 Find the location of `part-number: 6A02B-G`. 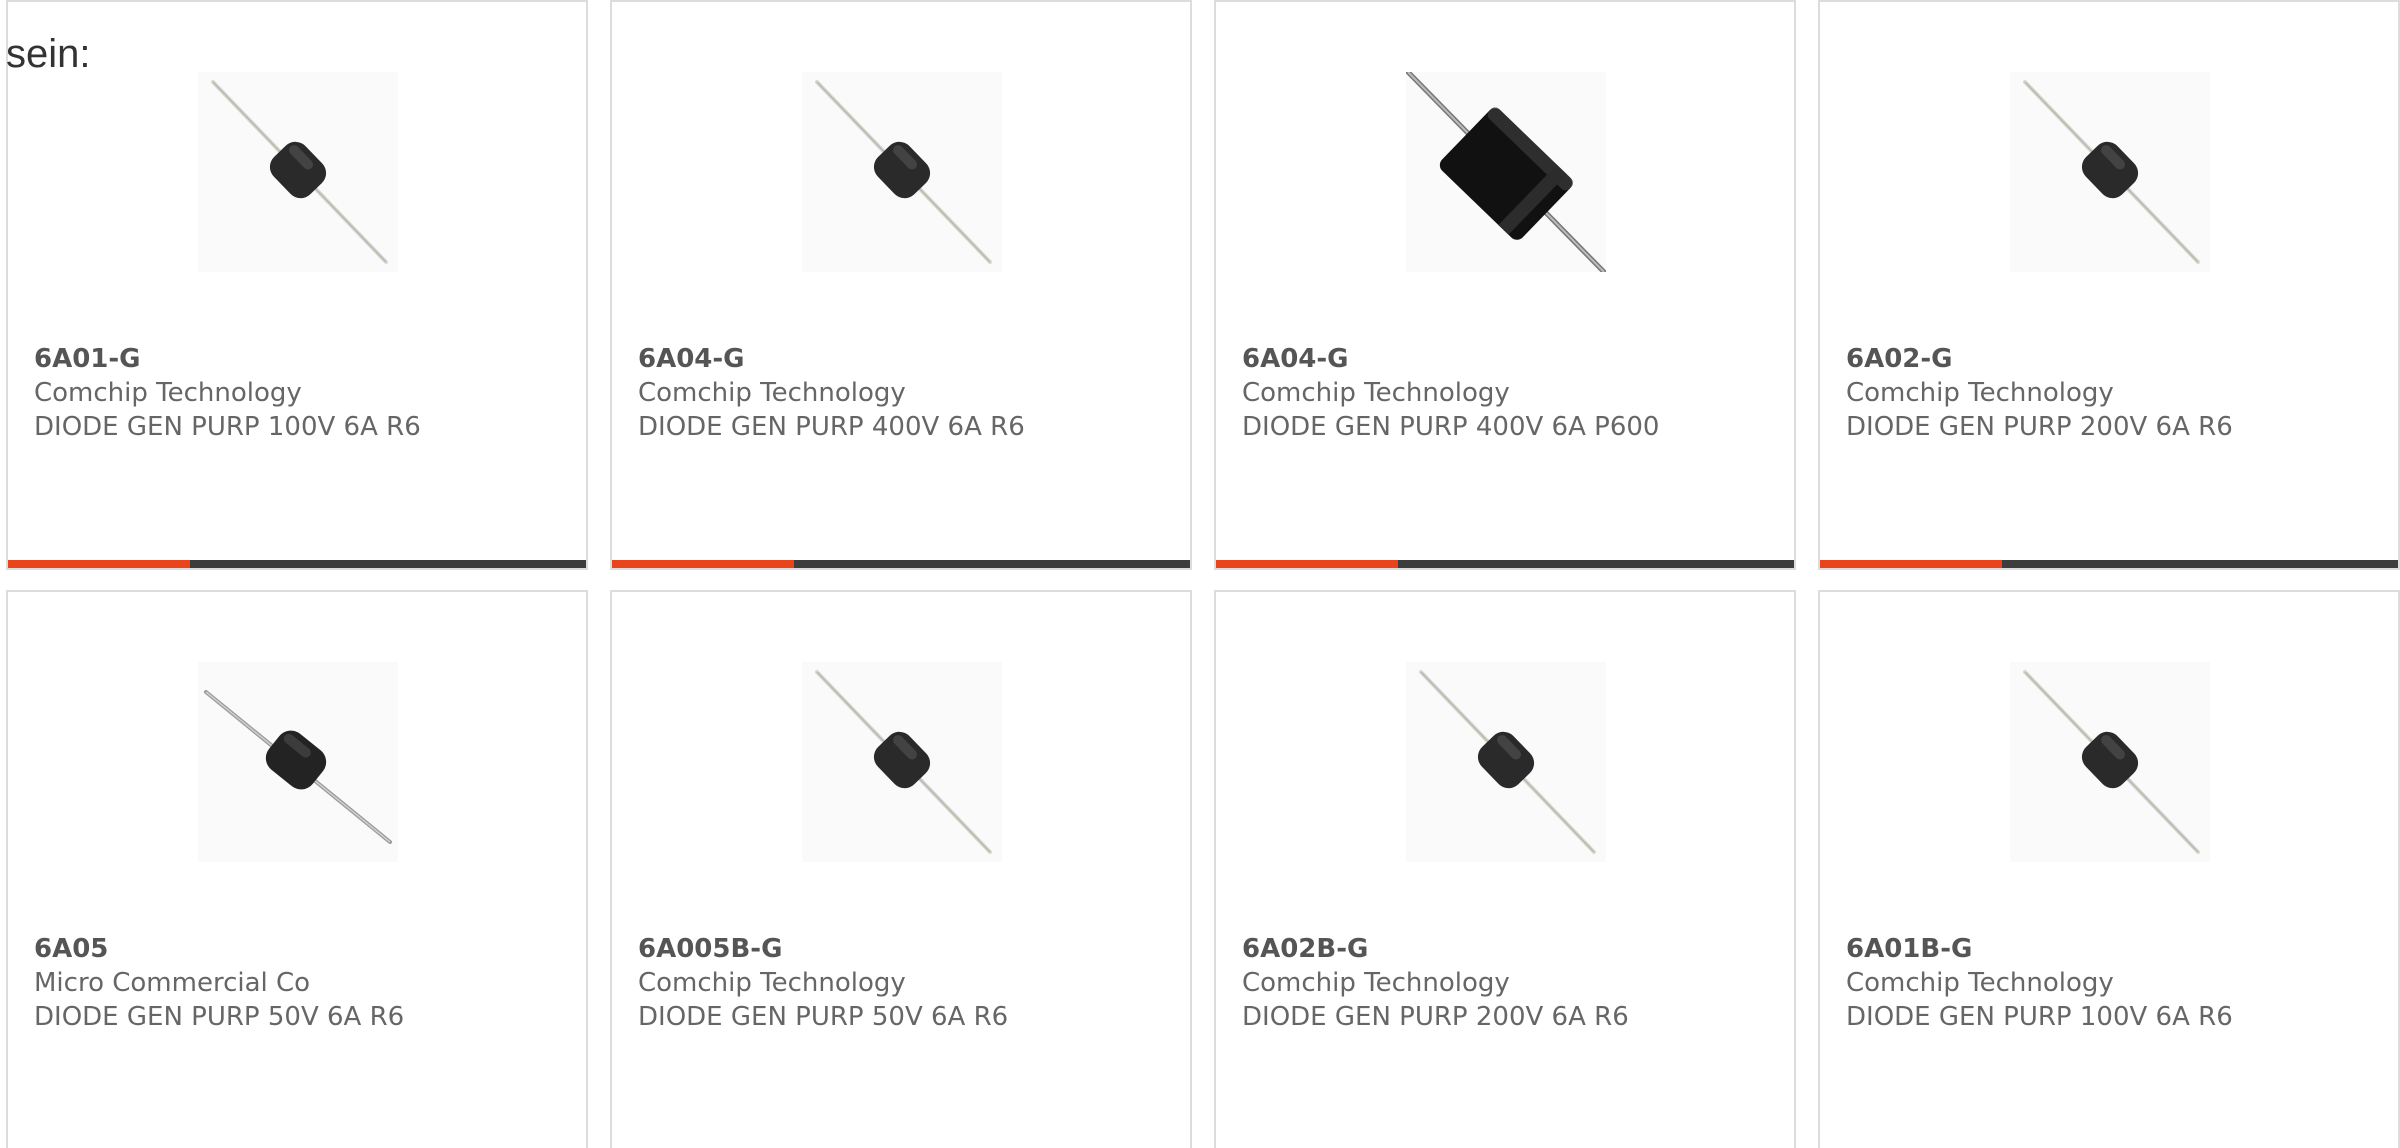

part-number: 6A02B-G is located at coordinates (1513, 949).